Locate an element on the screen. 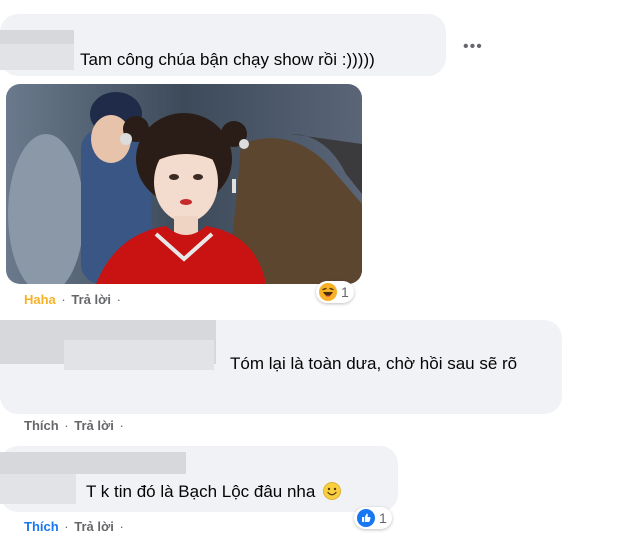 The height and width of the screenshot is (544, 620). smiling-emoji-icon is located at coordinates (332, 491).